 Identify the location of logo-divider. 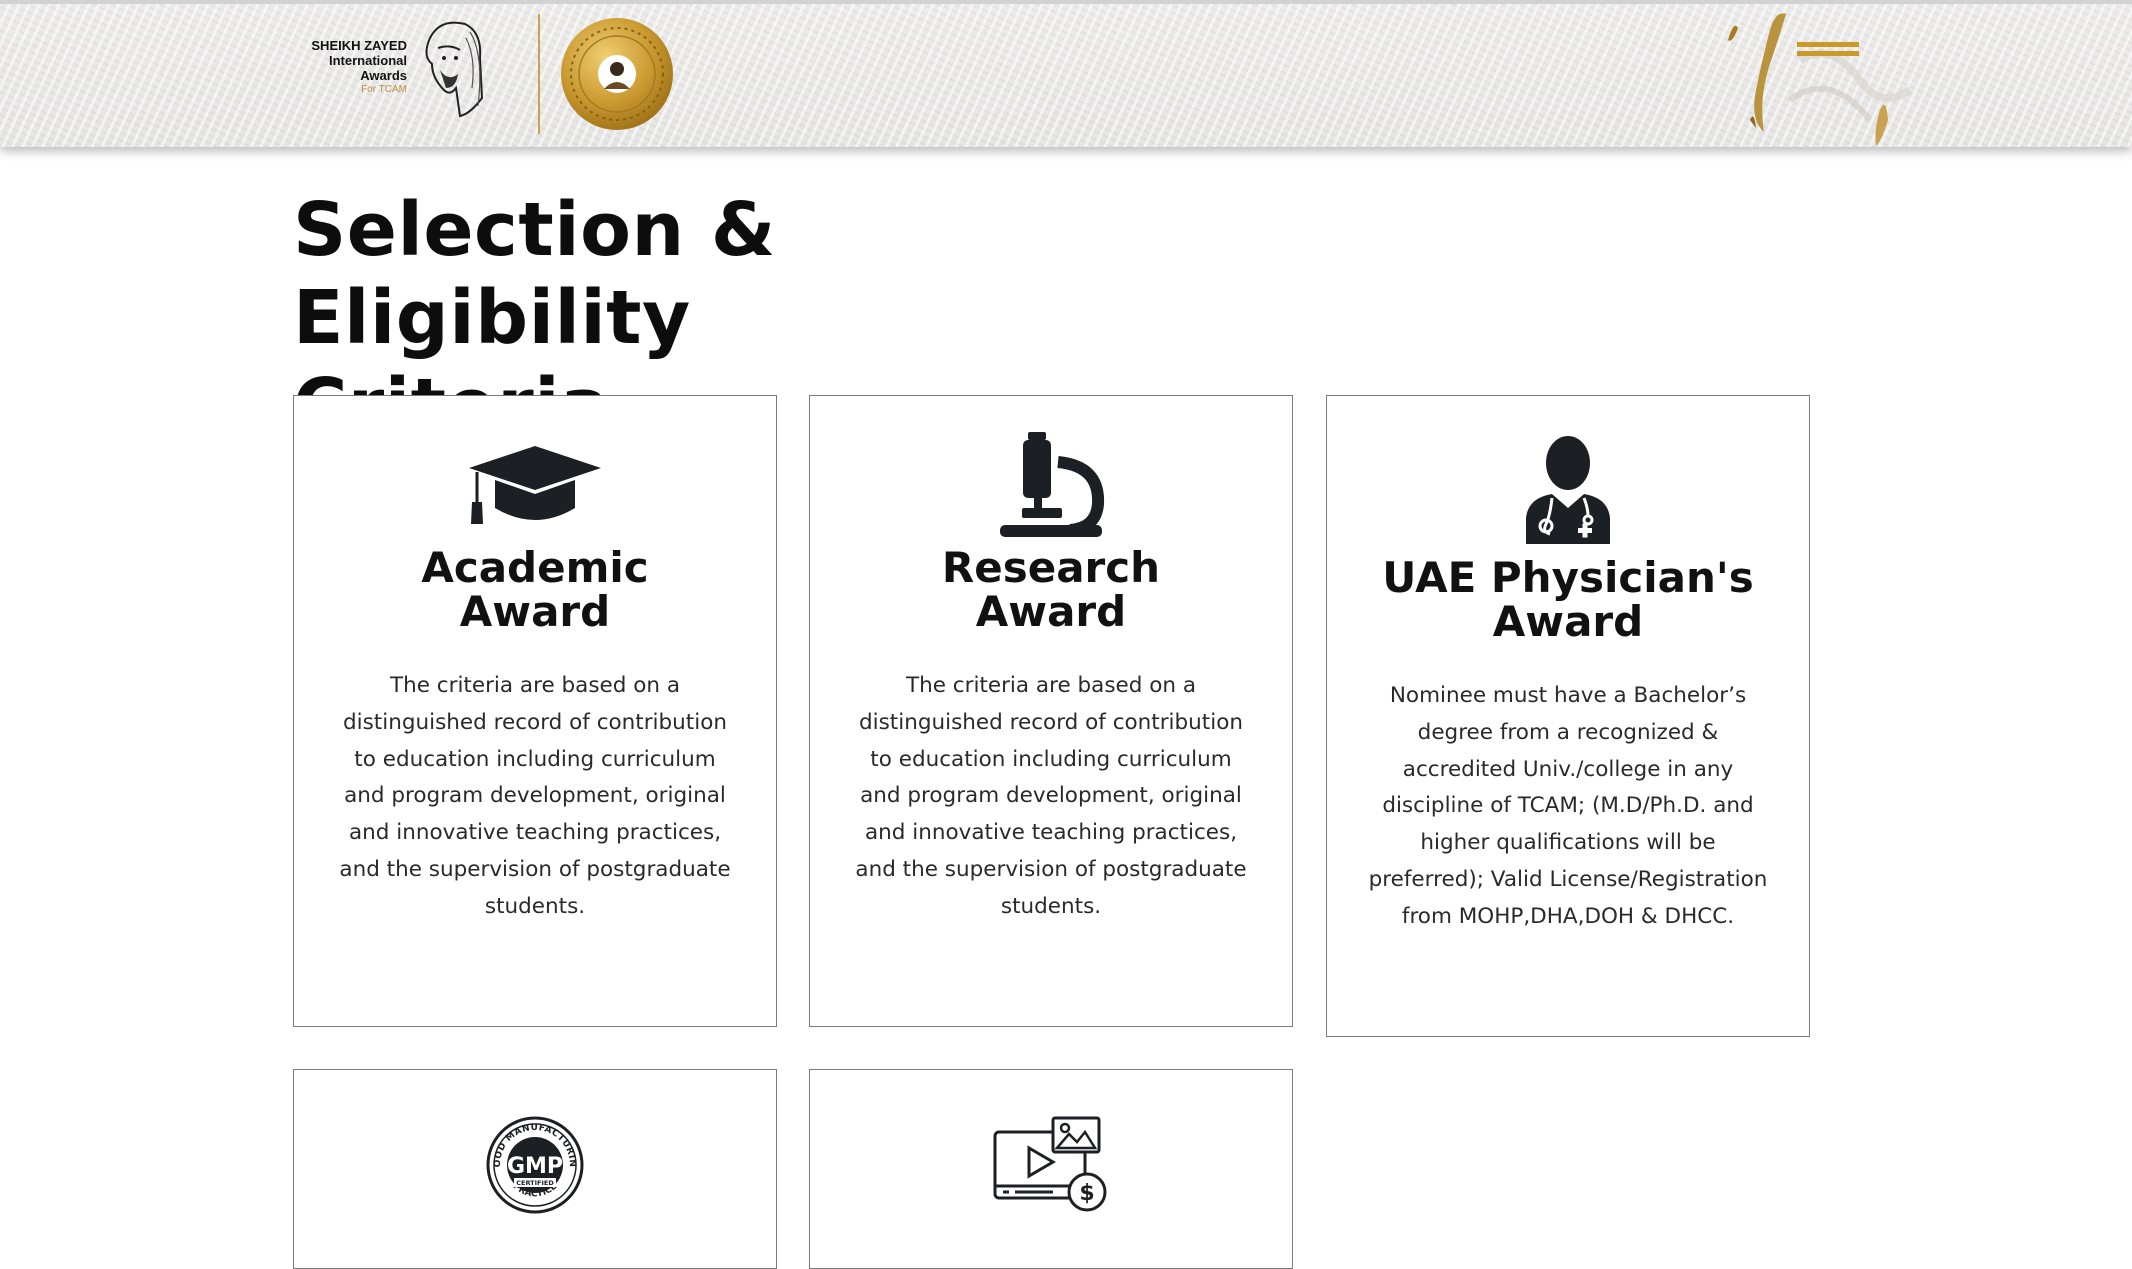
(539, 74).